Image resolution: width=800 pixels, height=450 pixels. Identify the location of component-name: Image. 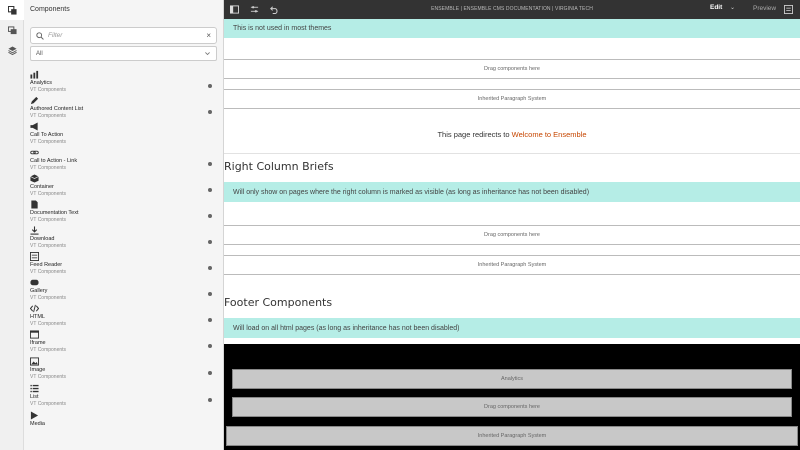
(38, 370).